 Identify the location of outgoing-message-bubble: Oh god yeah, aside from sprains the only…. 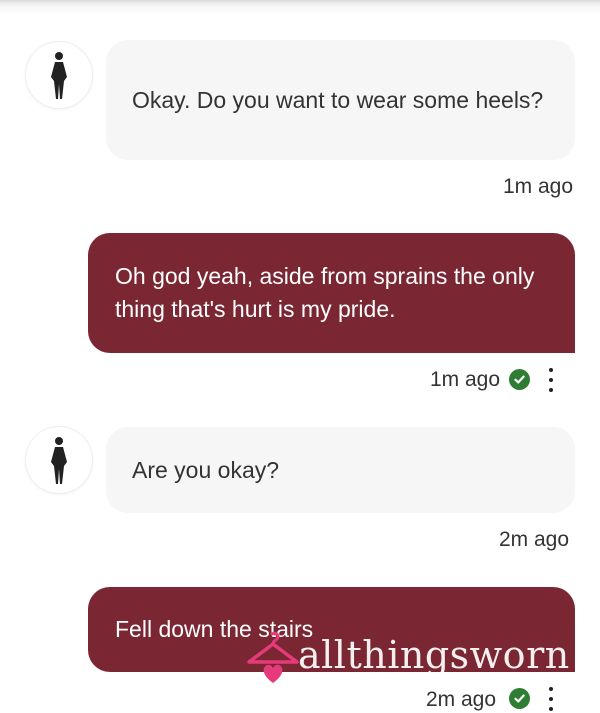
(331, 293).